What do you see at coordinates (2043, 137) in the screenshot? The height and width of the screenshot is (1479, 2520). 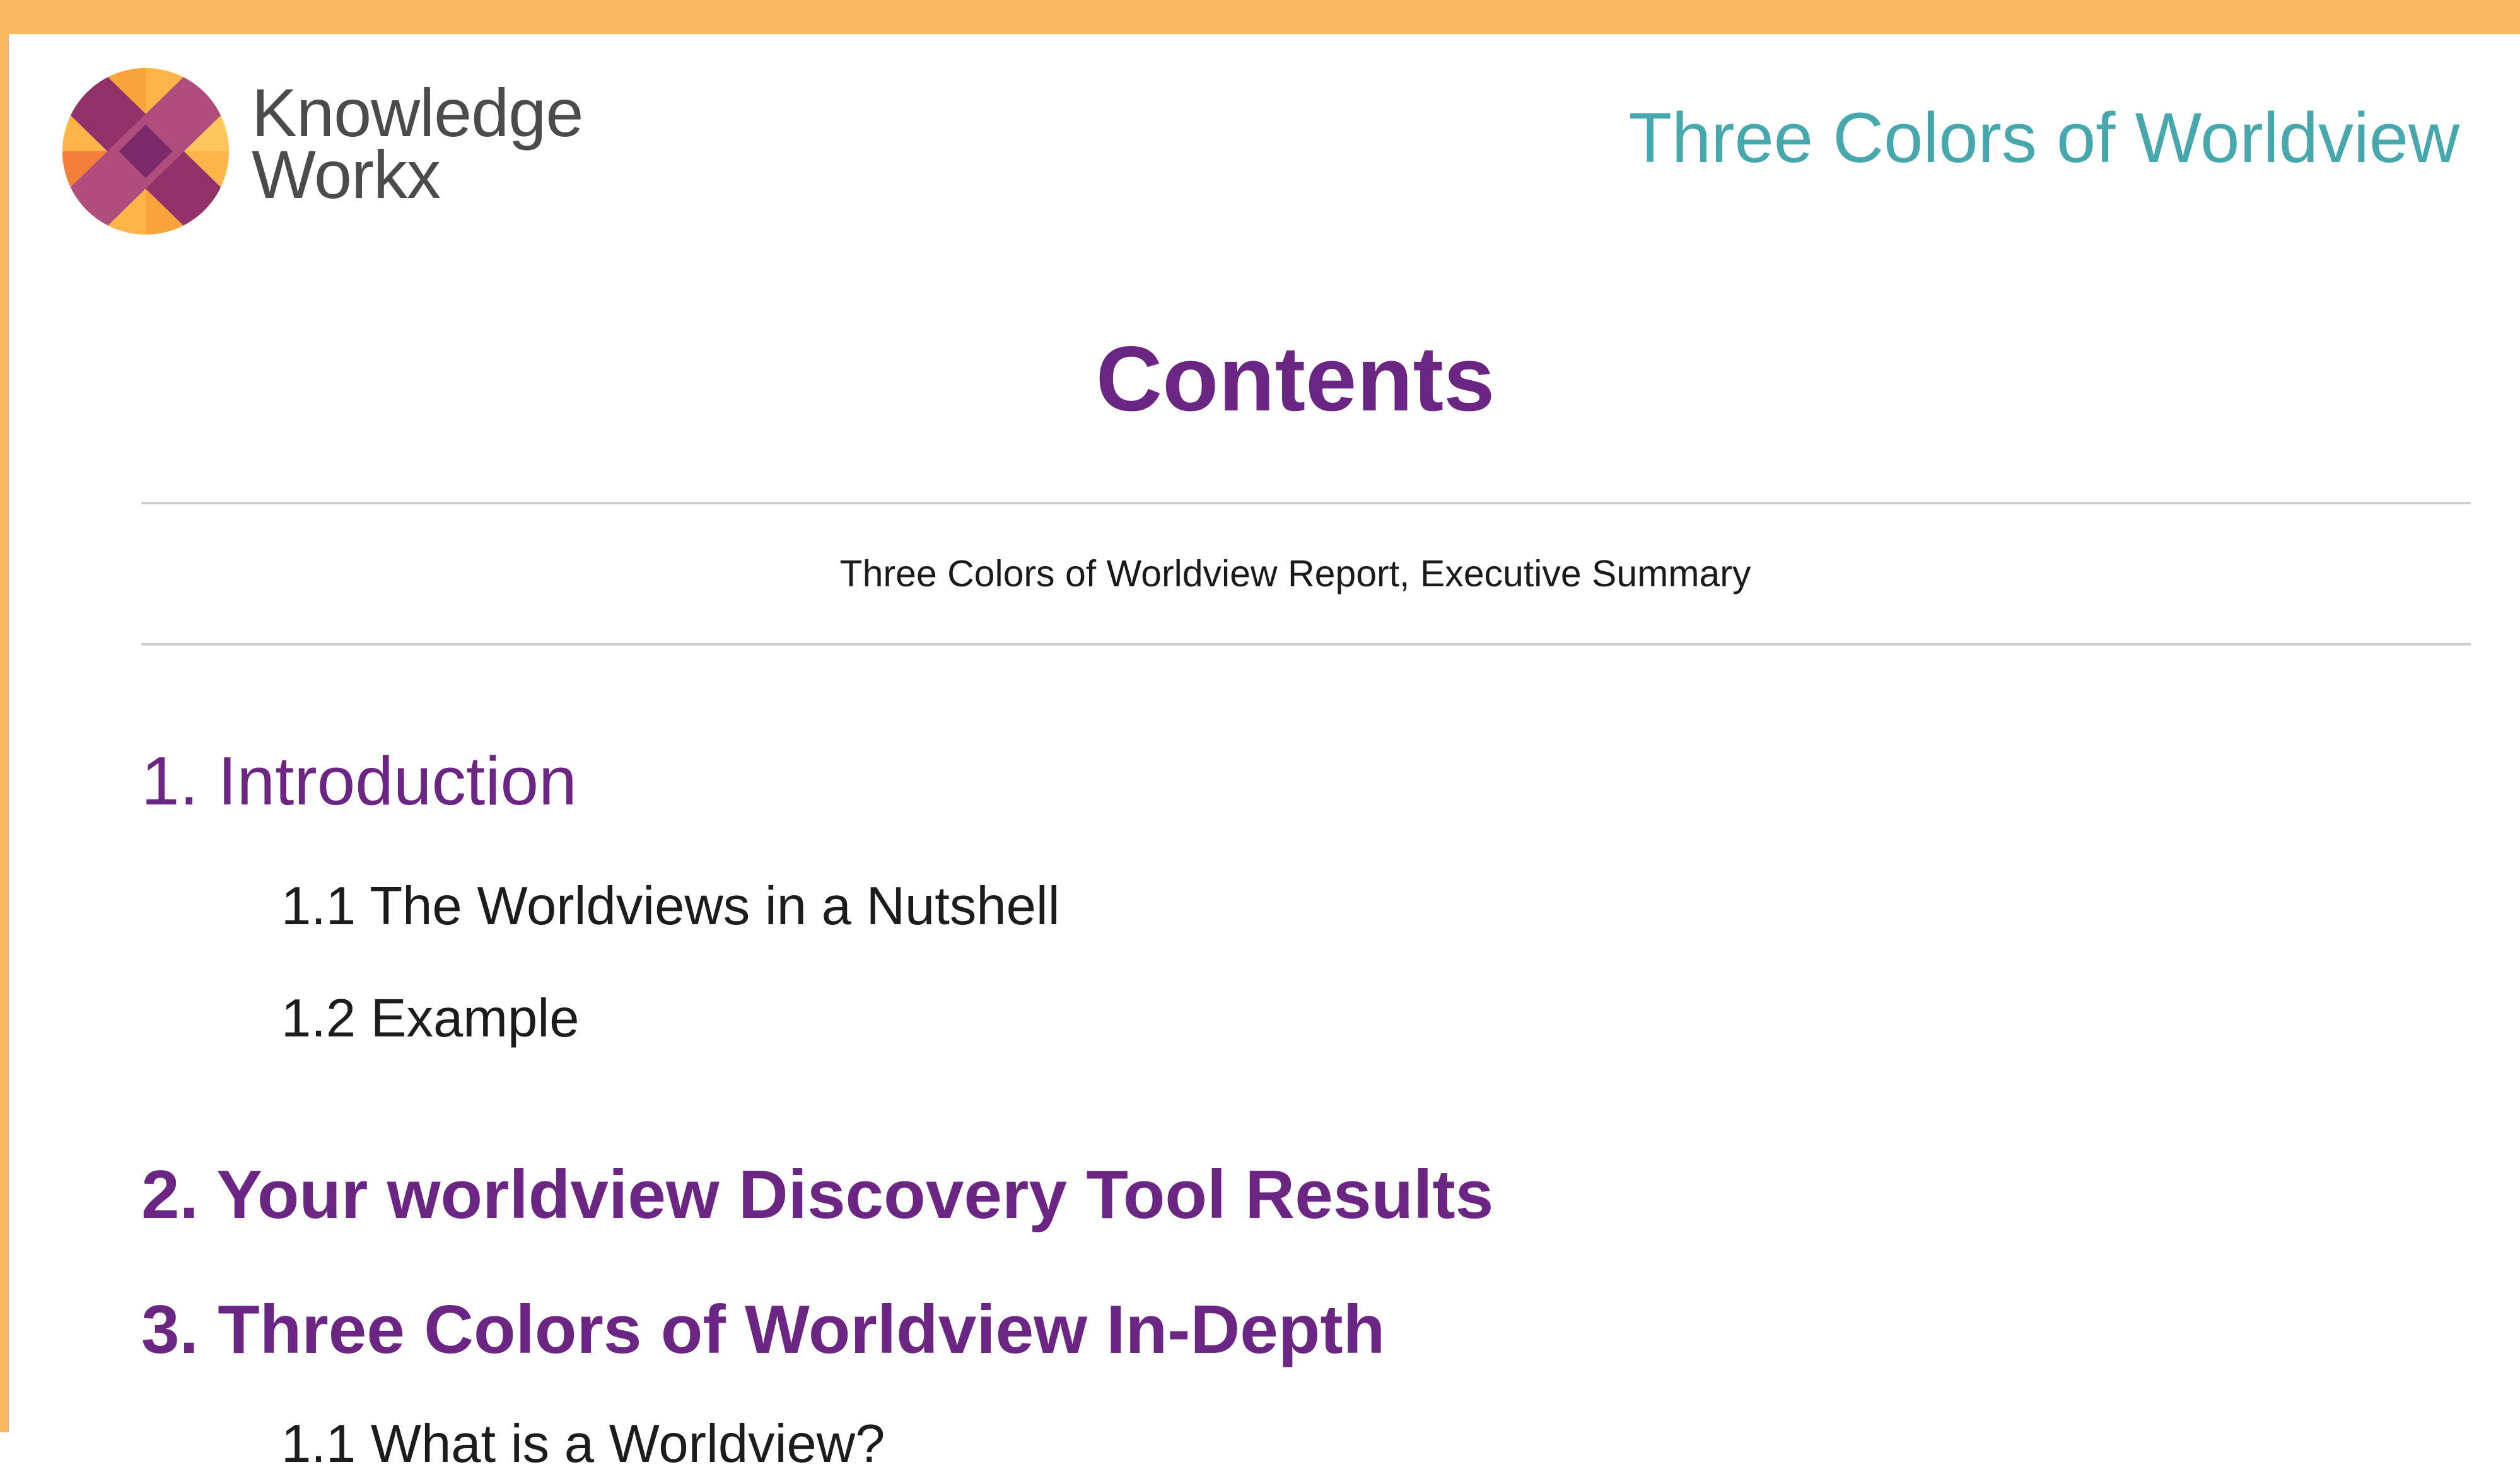 I see `document-header-title: Three Colors of Worldview` at bounding box center [2043, 137].